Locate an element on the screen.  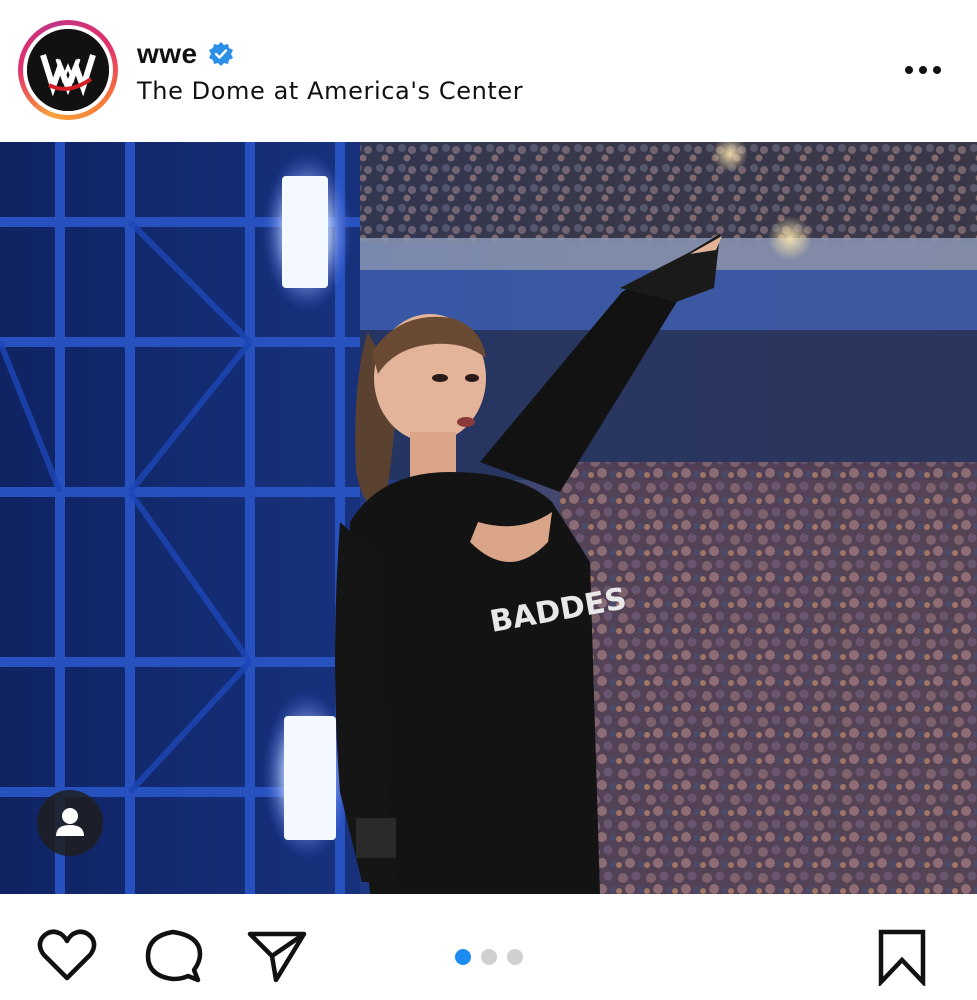
avatar is located at coordinates (68, 70).